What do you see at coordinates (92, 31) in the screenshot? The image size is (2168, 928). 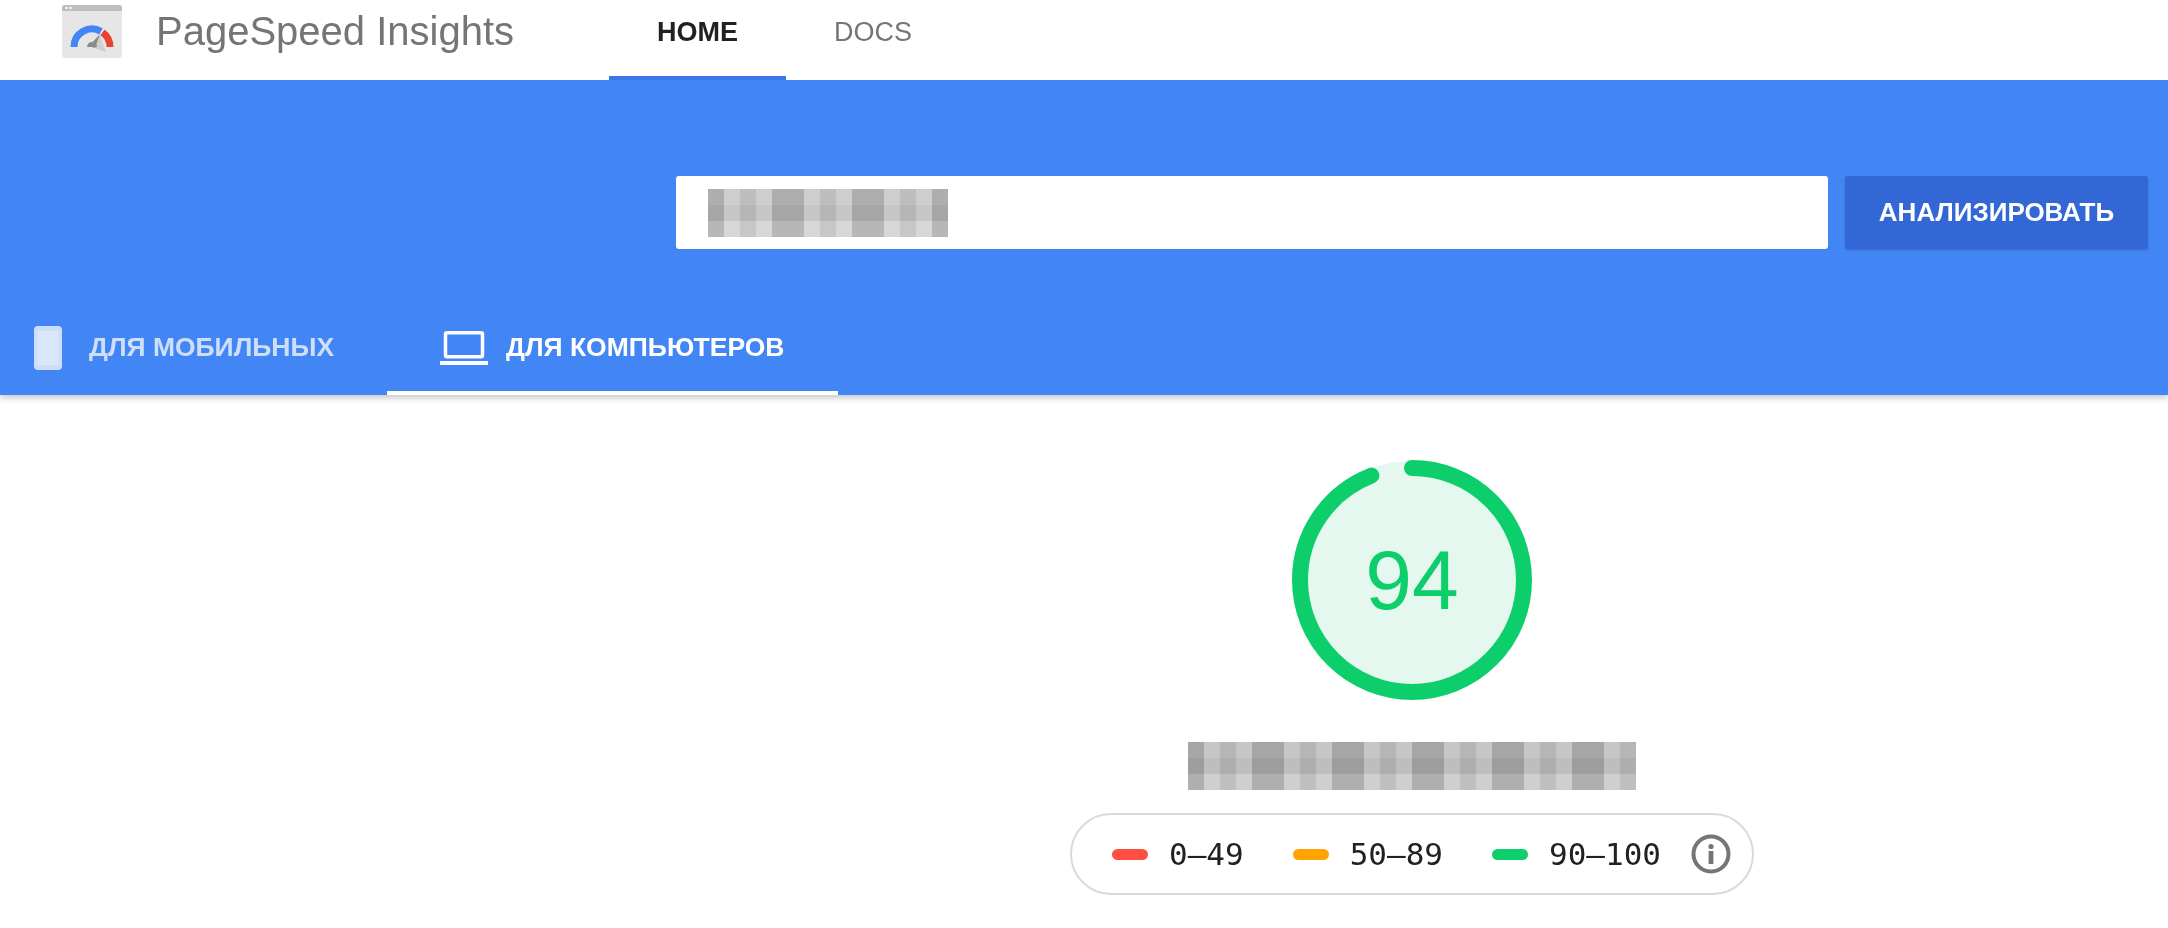 I see `speedometer-logo-icon` at bounding box center [92, 31].